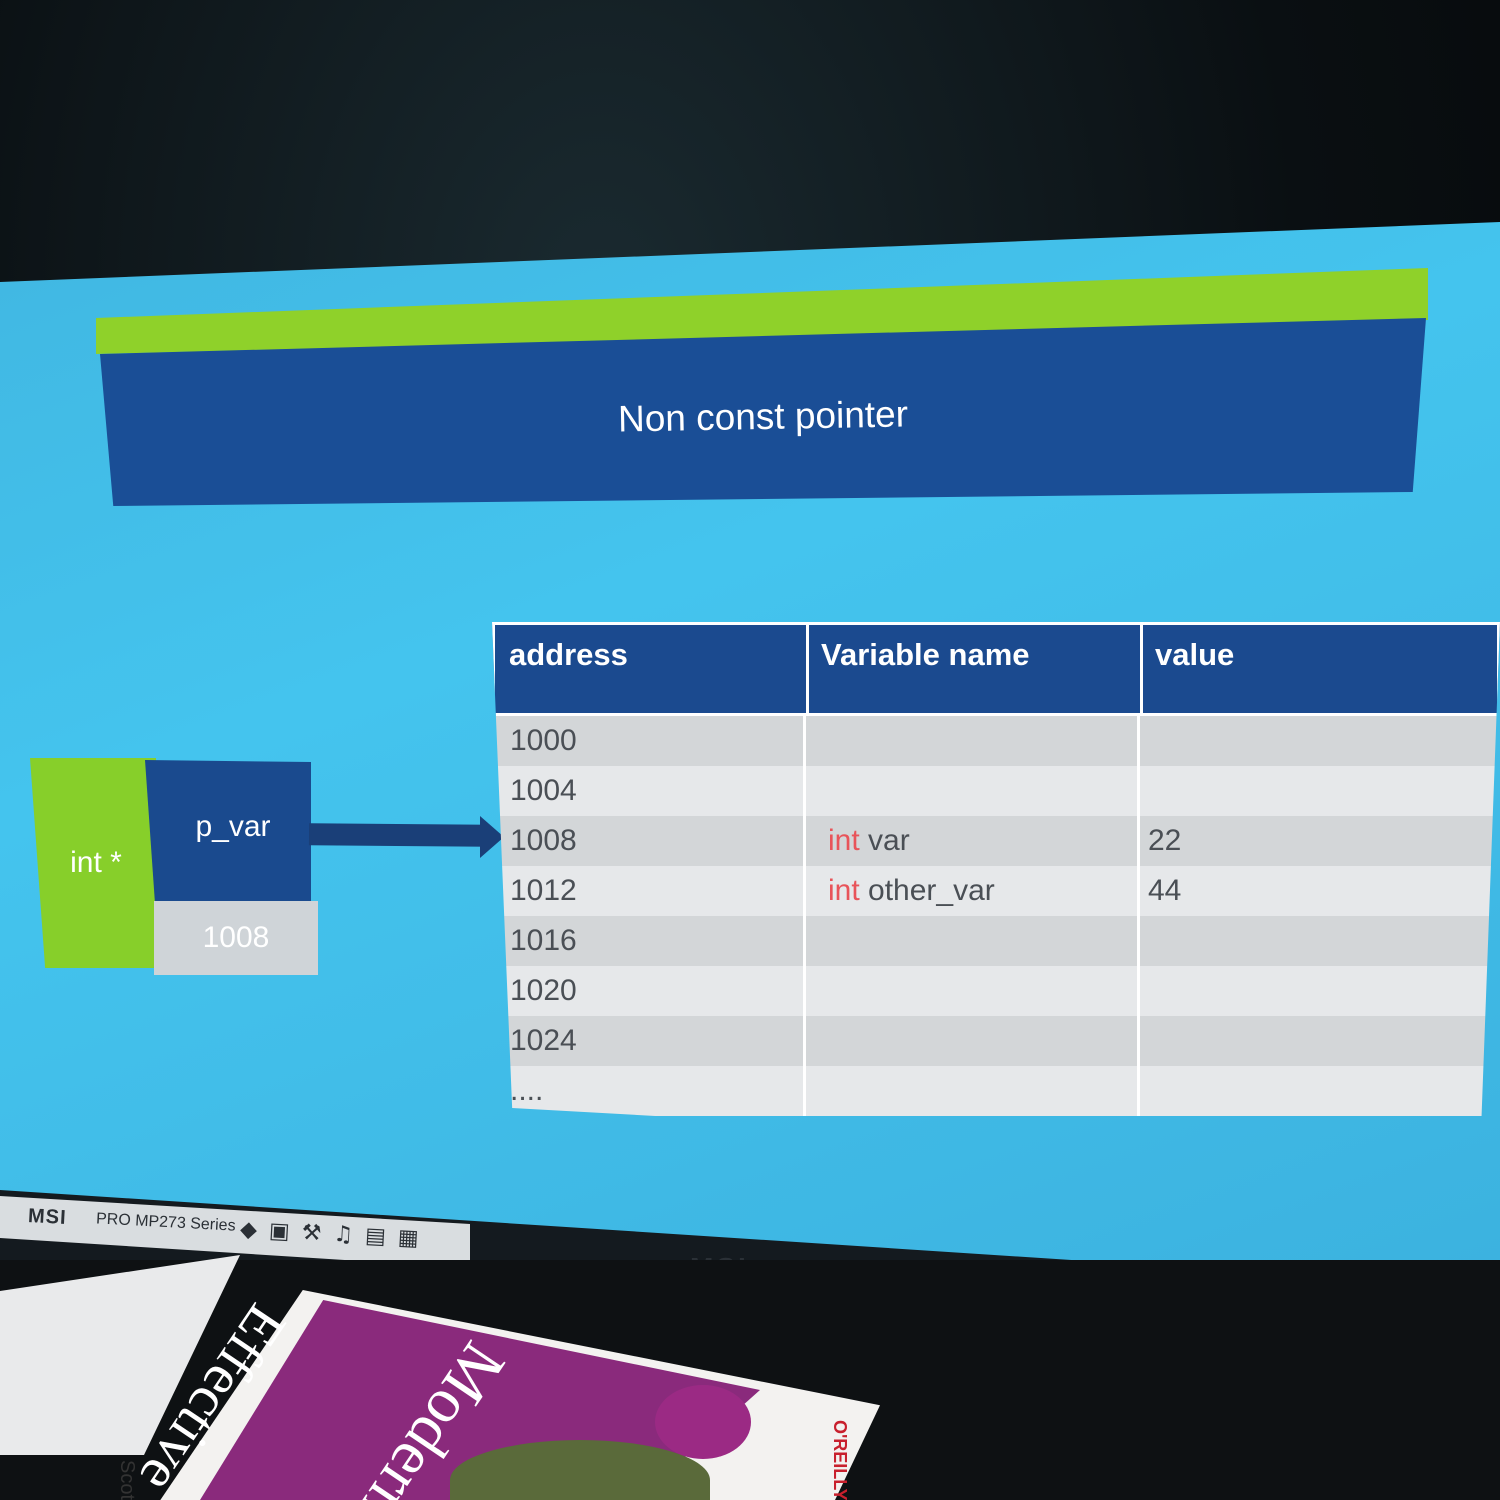 The height and width of the screenshot is (1500, 1500). I want to click on variable-name: other_var, so click(931, 890).